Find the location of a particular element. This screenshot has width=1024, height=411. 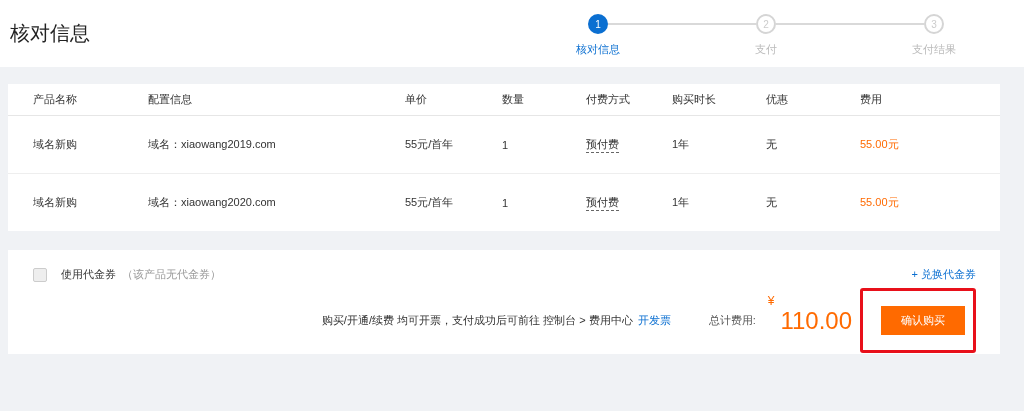

step-number: 1 is located at coordinates (598, 24).